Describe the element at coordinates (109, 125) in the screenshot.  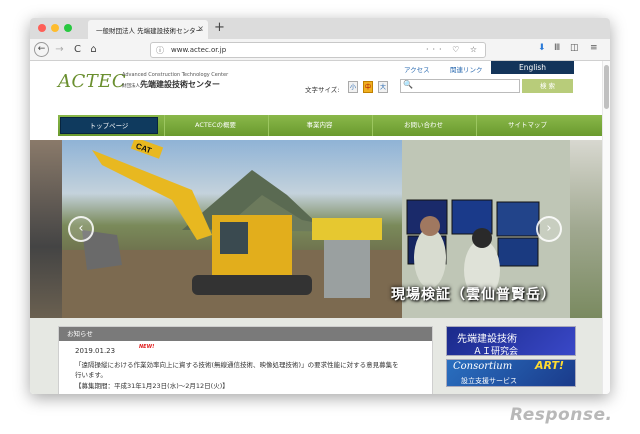
I see `nav-top-page: トップページ` at that location.